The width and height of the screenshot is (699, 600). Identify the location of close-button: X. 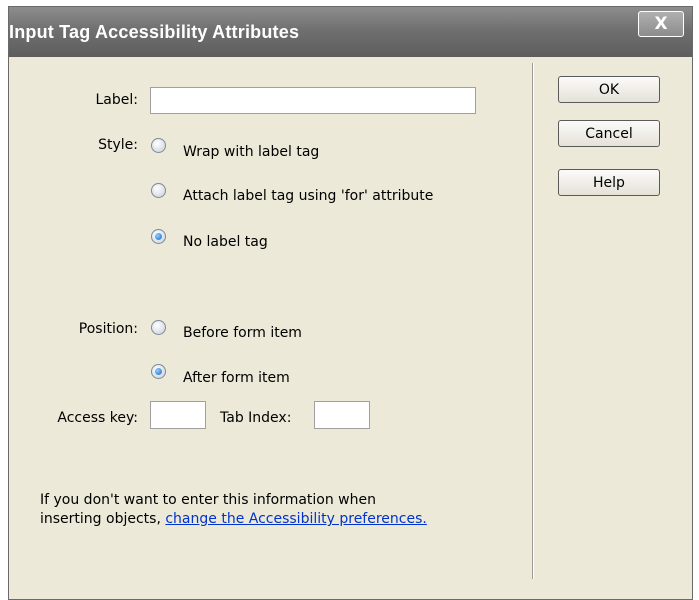
(661, 24).